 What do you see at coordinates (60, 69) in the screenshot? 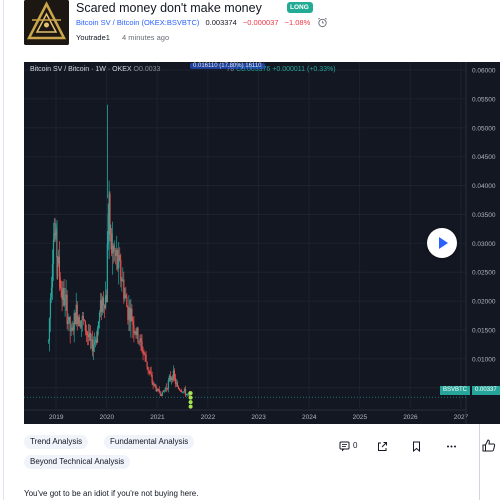
I see `legend-pair: Bitcoin SV / Bitcoin` at bounding box center [60, 69].